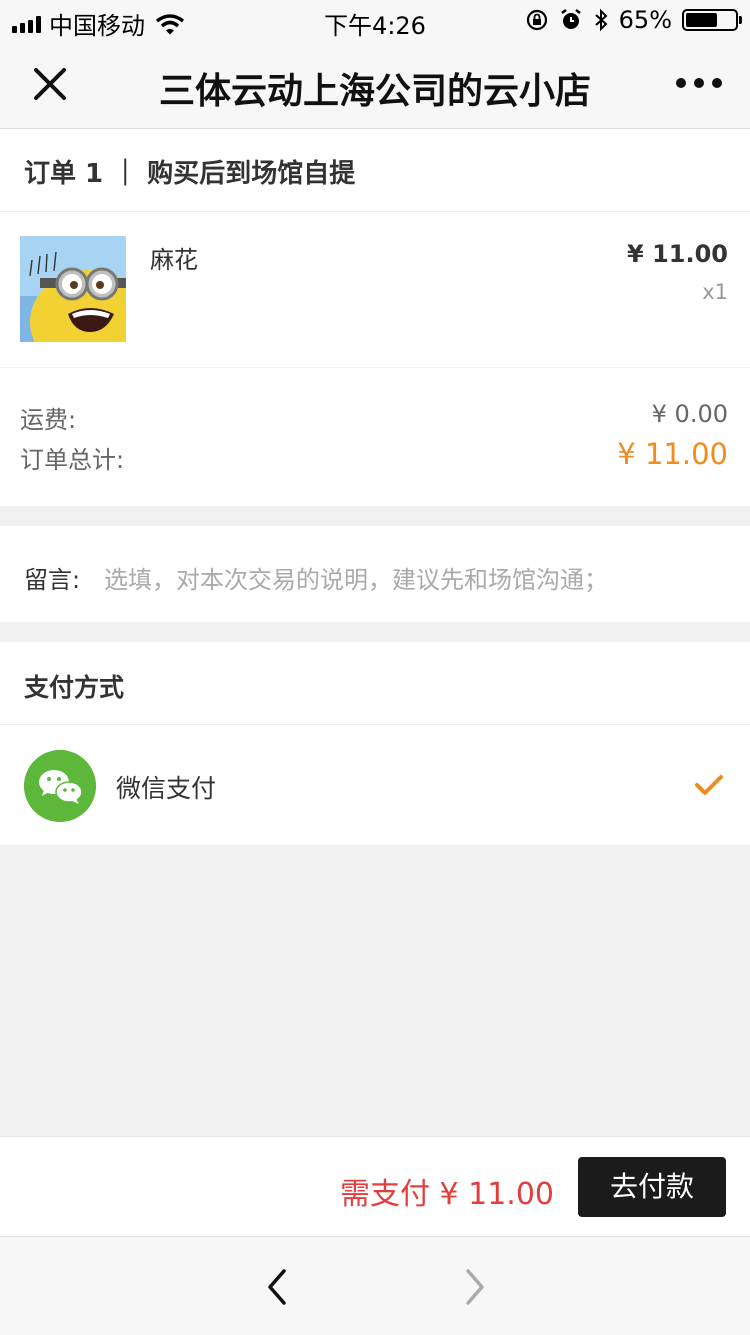 Image resolution: width=750 pixels, height=1335 pixels. I want to click on message-label: 留言:, so click(52, 580).